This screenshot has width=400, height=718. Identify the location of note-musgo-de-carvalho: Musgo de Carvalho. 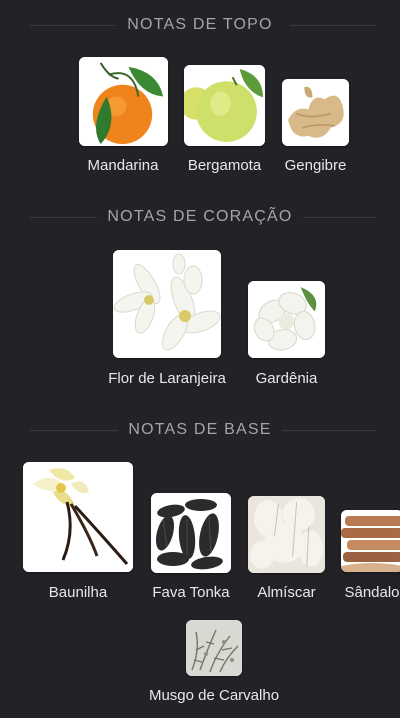
(214, 662).